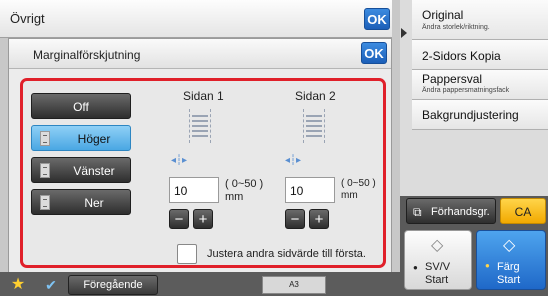  I want to click on color-indicator-icon: ●, so click(487, 265).